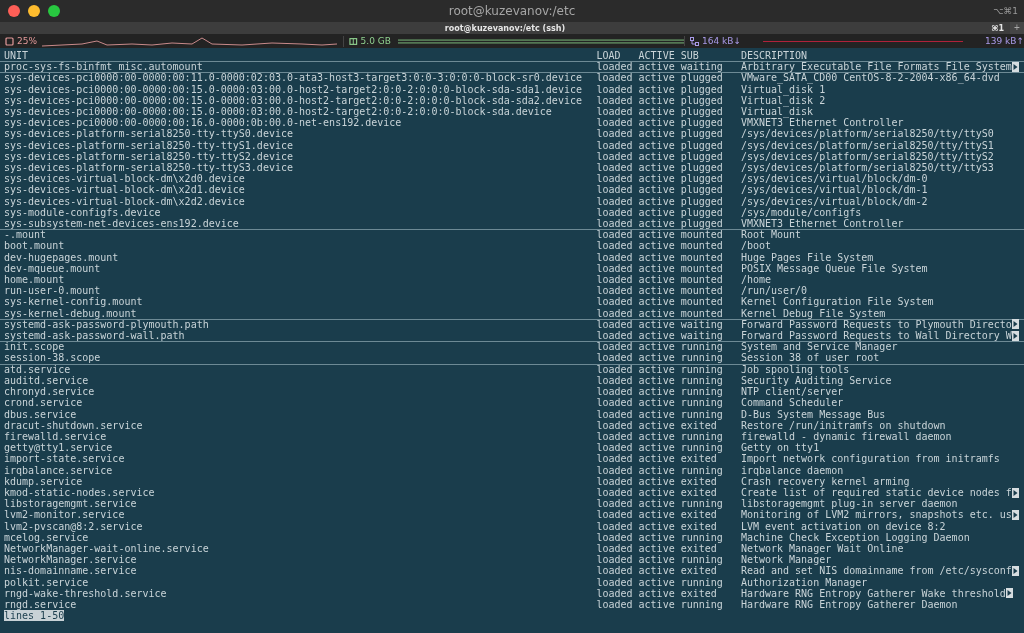  What do you see at coordinates (807, 257) in the screenshot?
I see `description-cell: Huge Pages File System` at bounding box center [807, 257].